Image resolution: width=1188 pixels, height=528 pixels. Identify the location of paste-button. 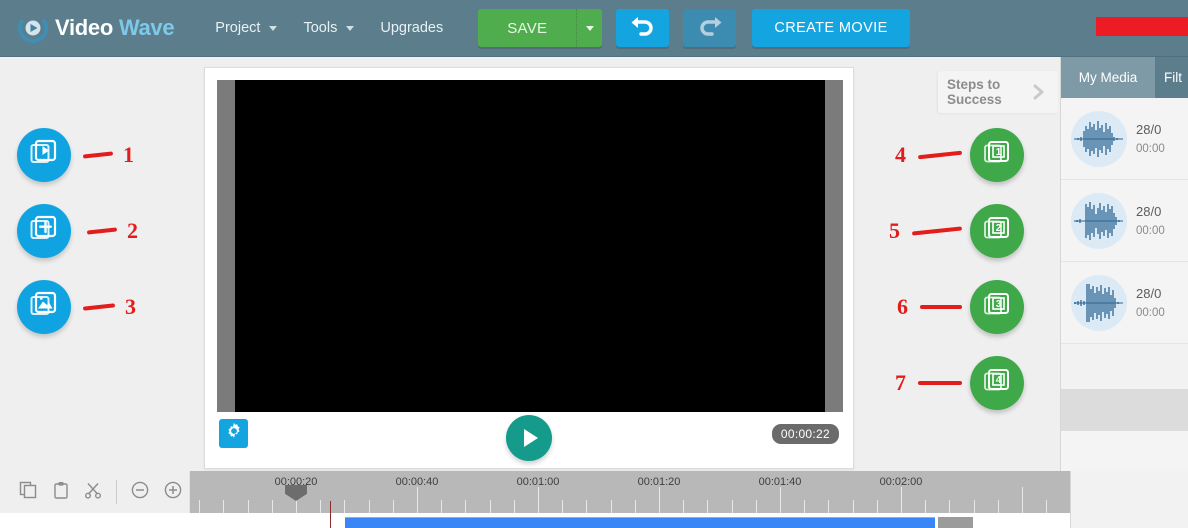
(60, 492).